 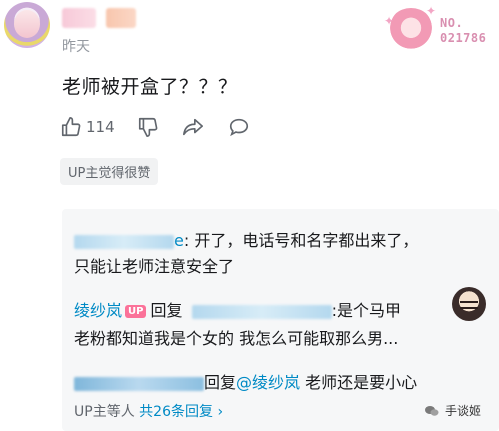 I want to click on reply-1-cont: 只能让老师注意安全了, so click(x=154, y=266).